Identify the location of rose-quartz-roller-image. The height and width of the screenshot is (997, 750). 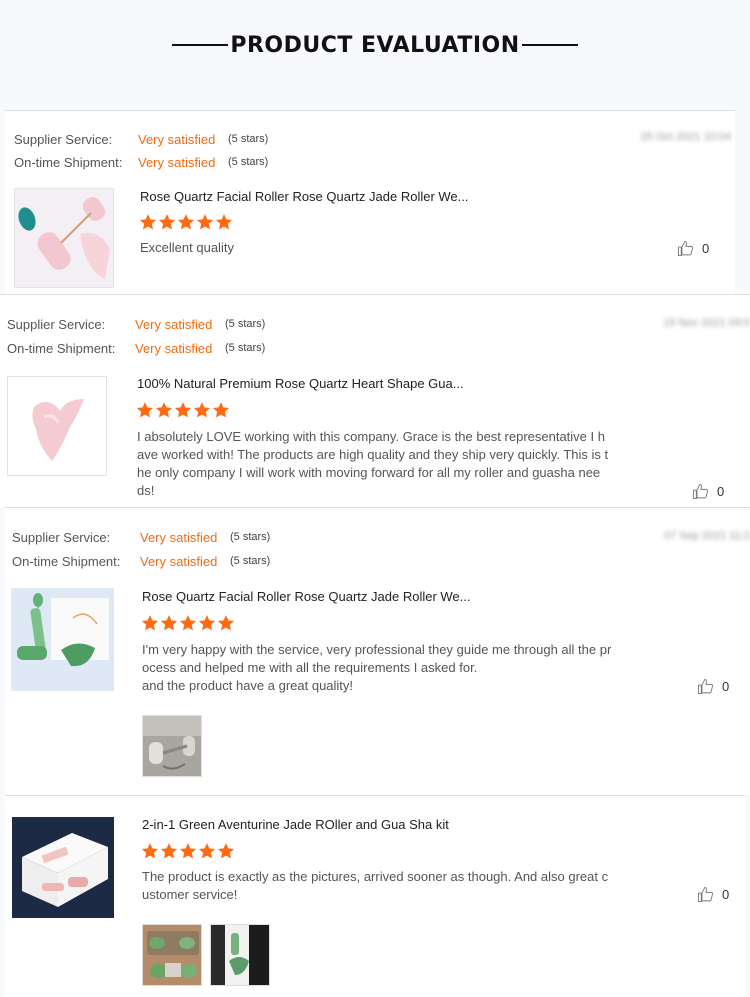
(64, 238).